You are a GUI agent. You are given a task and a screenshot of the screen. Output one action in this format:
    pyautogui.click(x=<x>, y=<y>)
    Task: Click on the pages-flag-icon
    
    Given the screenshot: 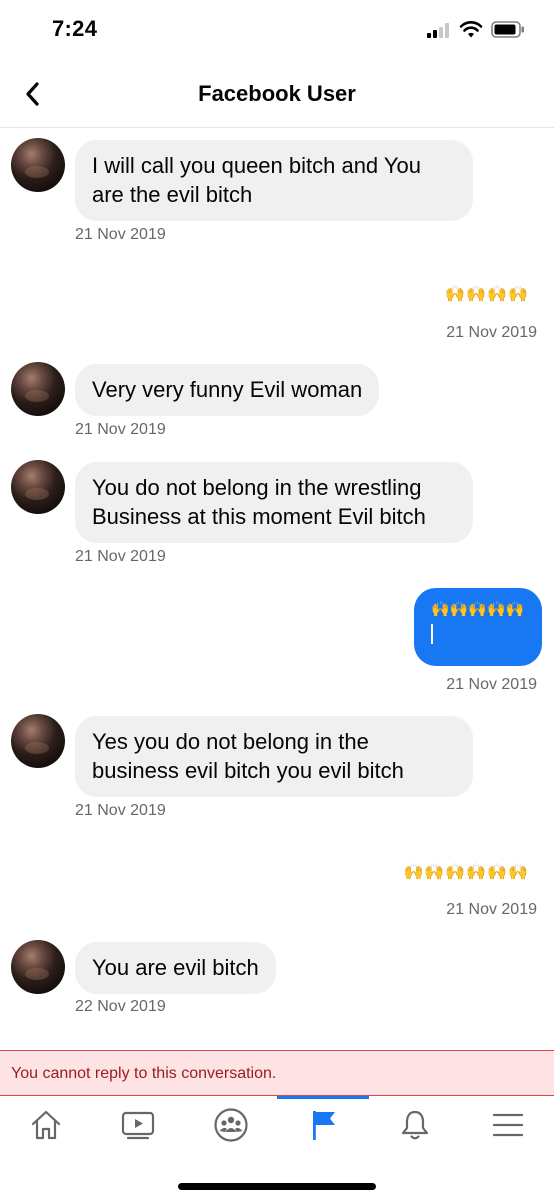 What is the action you would take?
    pyautogui.click(x=324, y=1125)
    